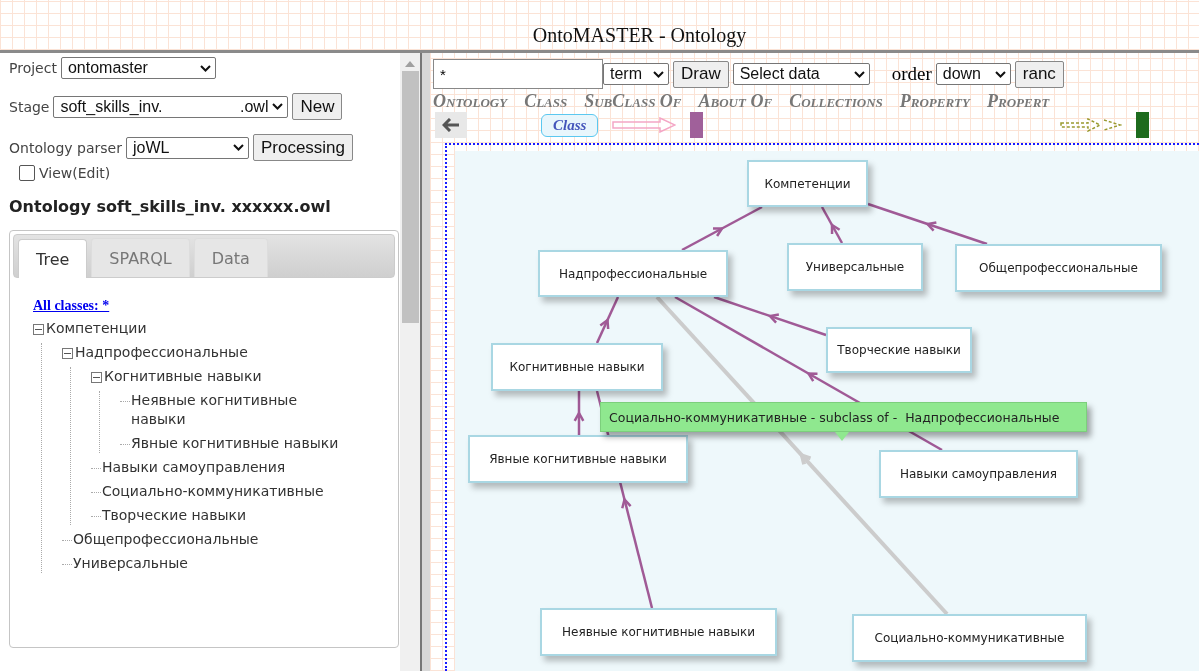 This screenshot has width=1199, height=671. I want to click on parser-label: Ontology parser, so click(65, 147).